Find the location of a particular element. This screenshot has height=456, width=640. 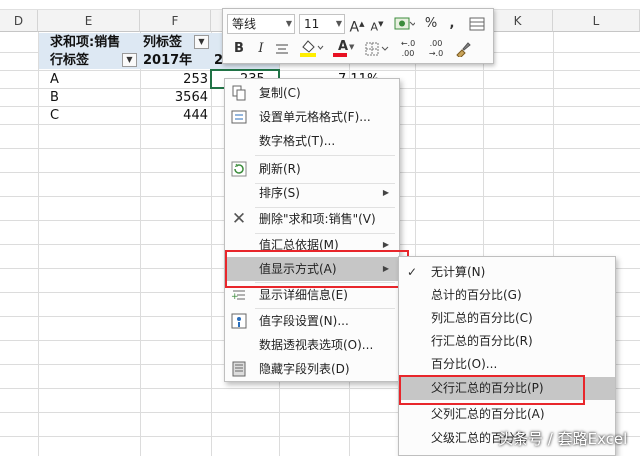

submenu-item-pct-parent-column-total: 父列汇总的百分比(A) is located at coordinates (507, 414).